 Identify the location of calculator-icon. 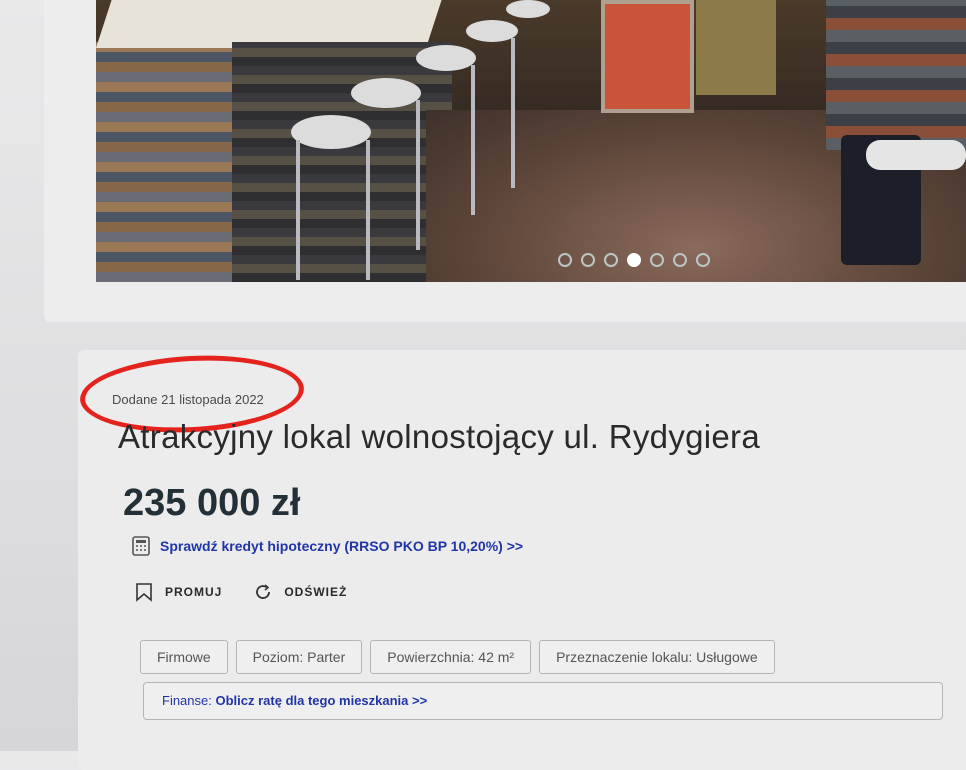
(141, 546).